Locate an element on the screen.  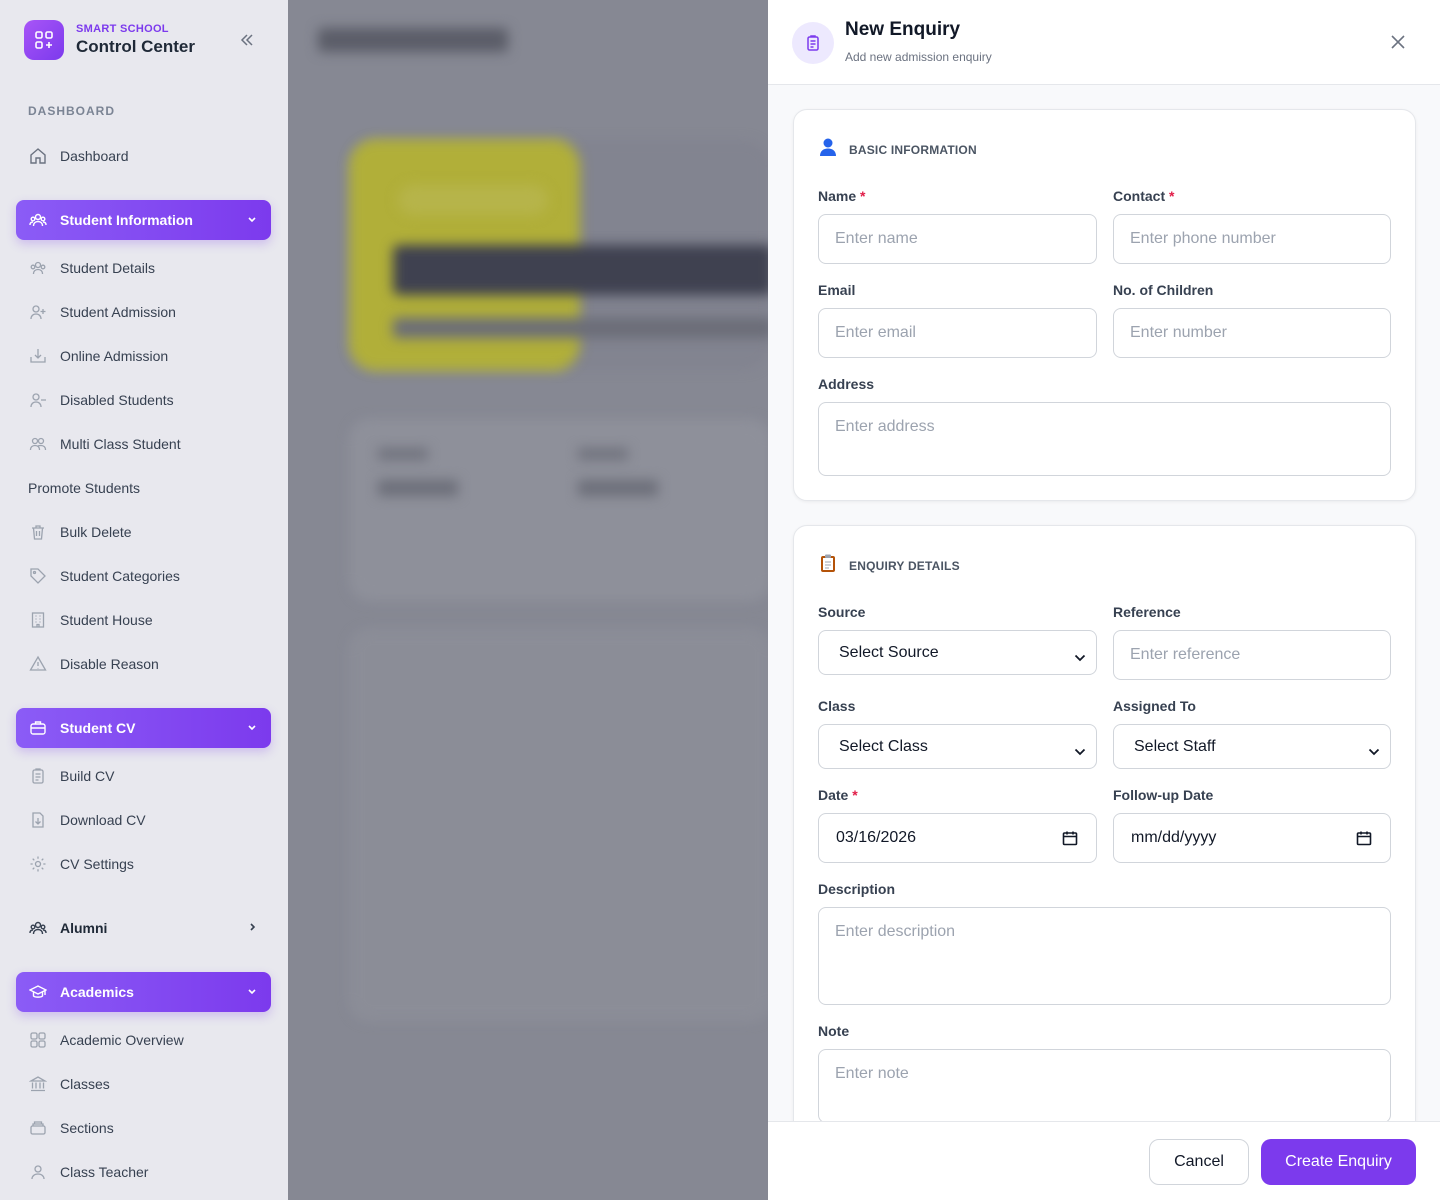
source-label: Source is located at coordinates (842, 612).